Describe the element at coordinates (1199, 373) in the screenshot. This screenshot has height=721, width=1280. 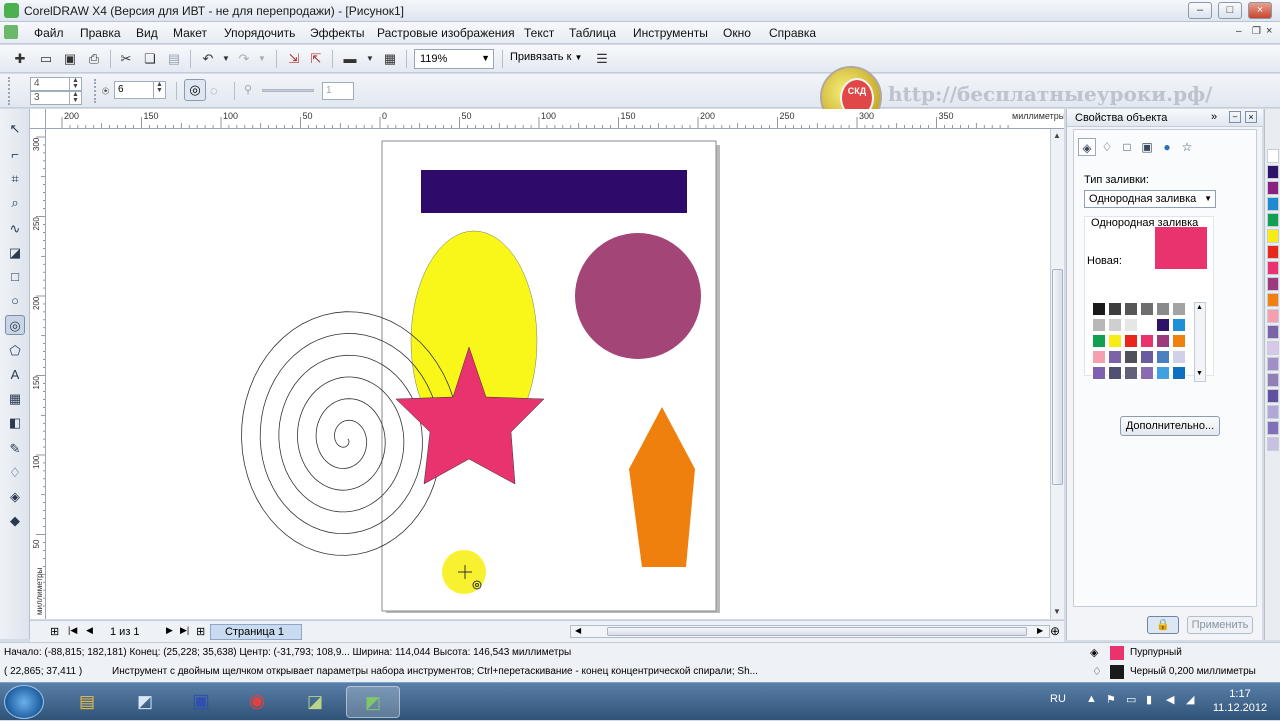
I see `palette-scroll-down-icon: ▼` at that location.